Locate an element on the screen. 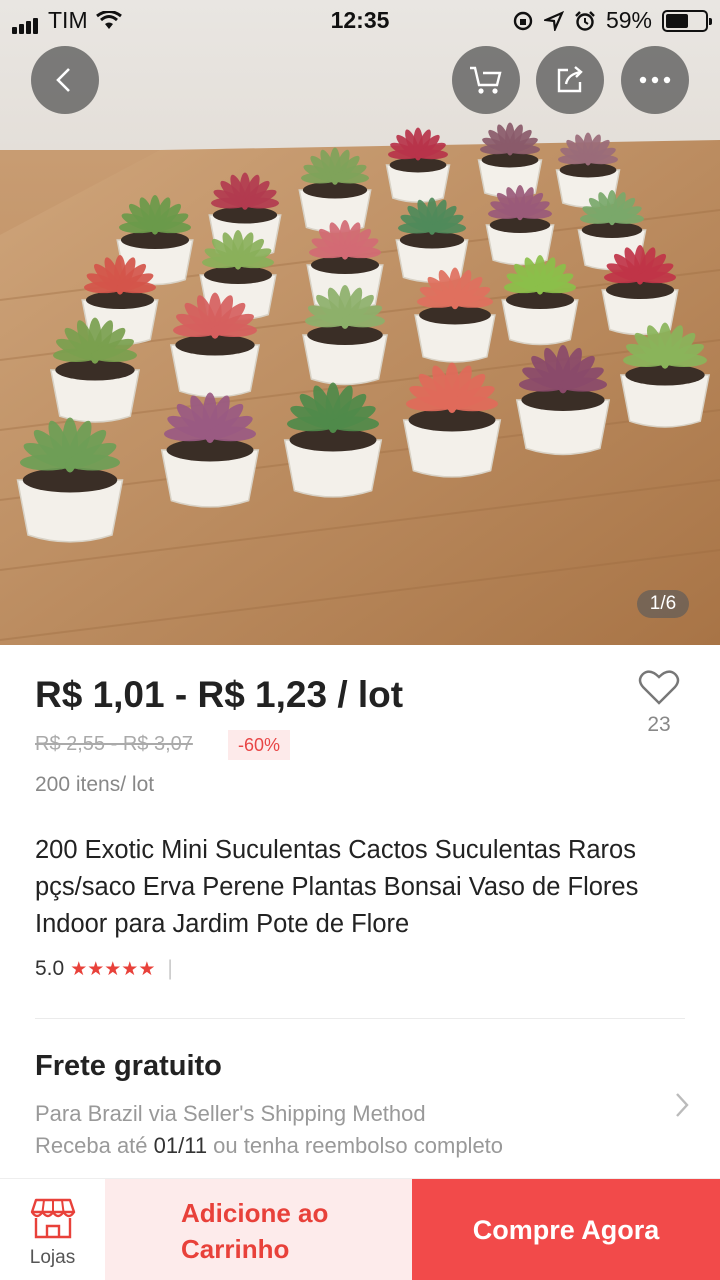 This screenshot has height=1280, width=720. cart-button is located at coordinates (486, 80).